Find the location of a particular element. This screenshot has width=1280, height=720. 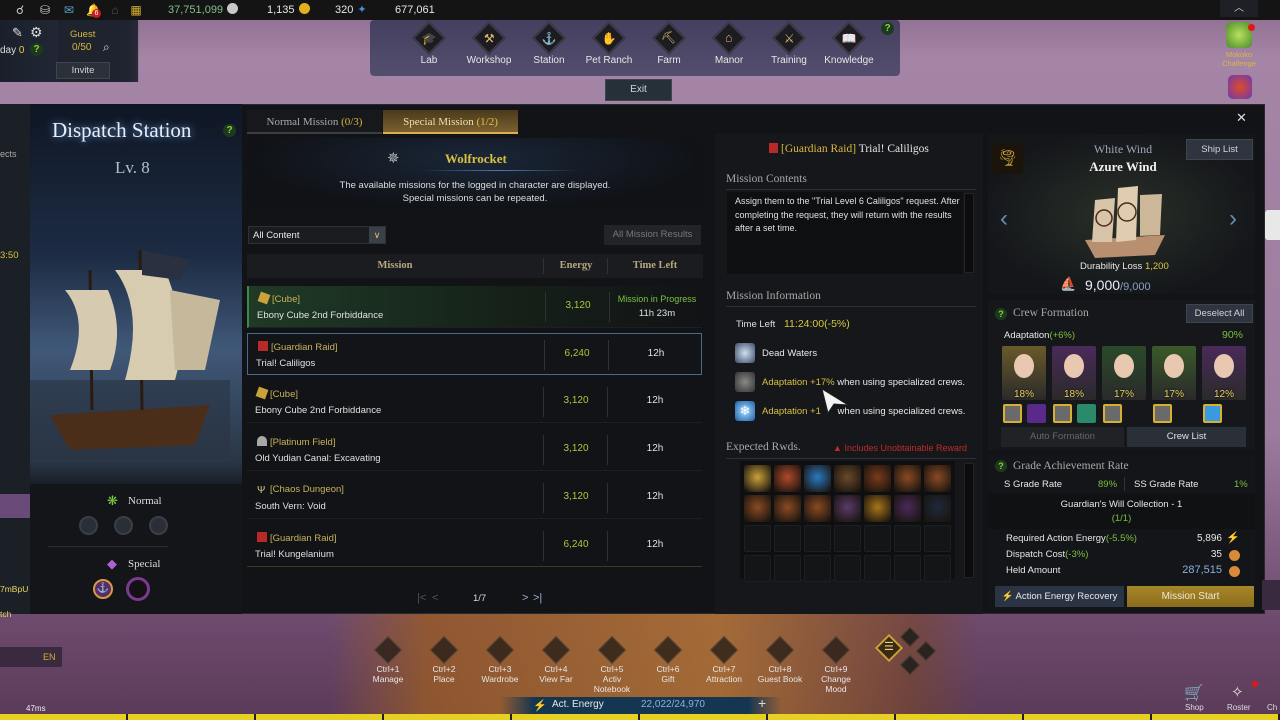

auto-formation-button: Auto Formation is located at coordinates (1062, 437).